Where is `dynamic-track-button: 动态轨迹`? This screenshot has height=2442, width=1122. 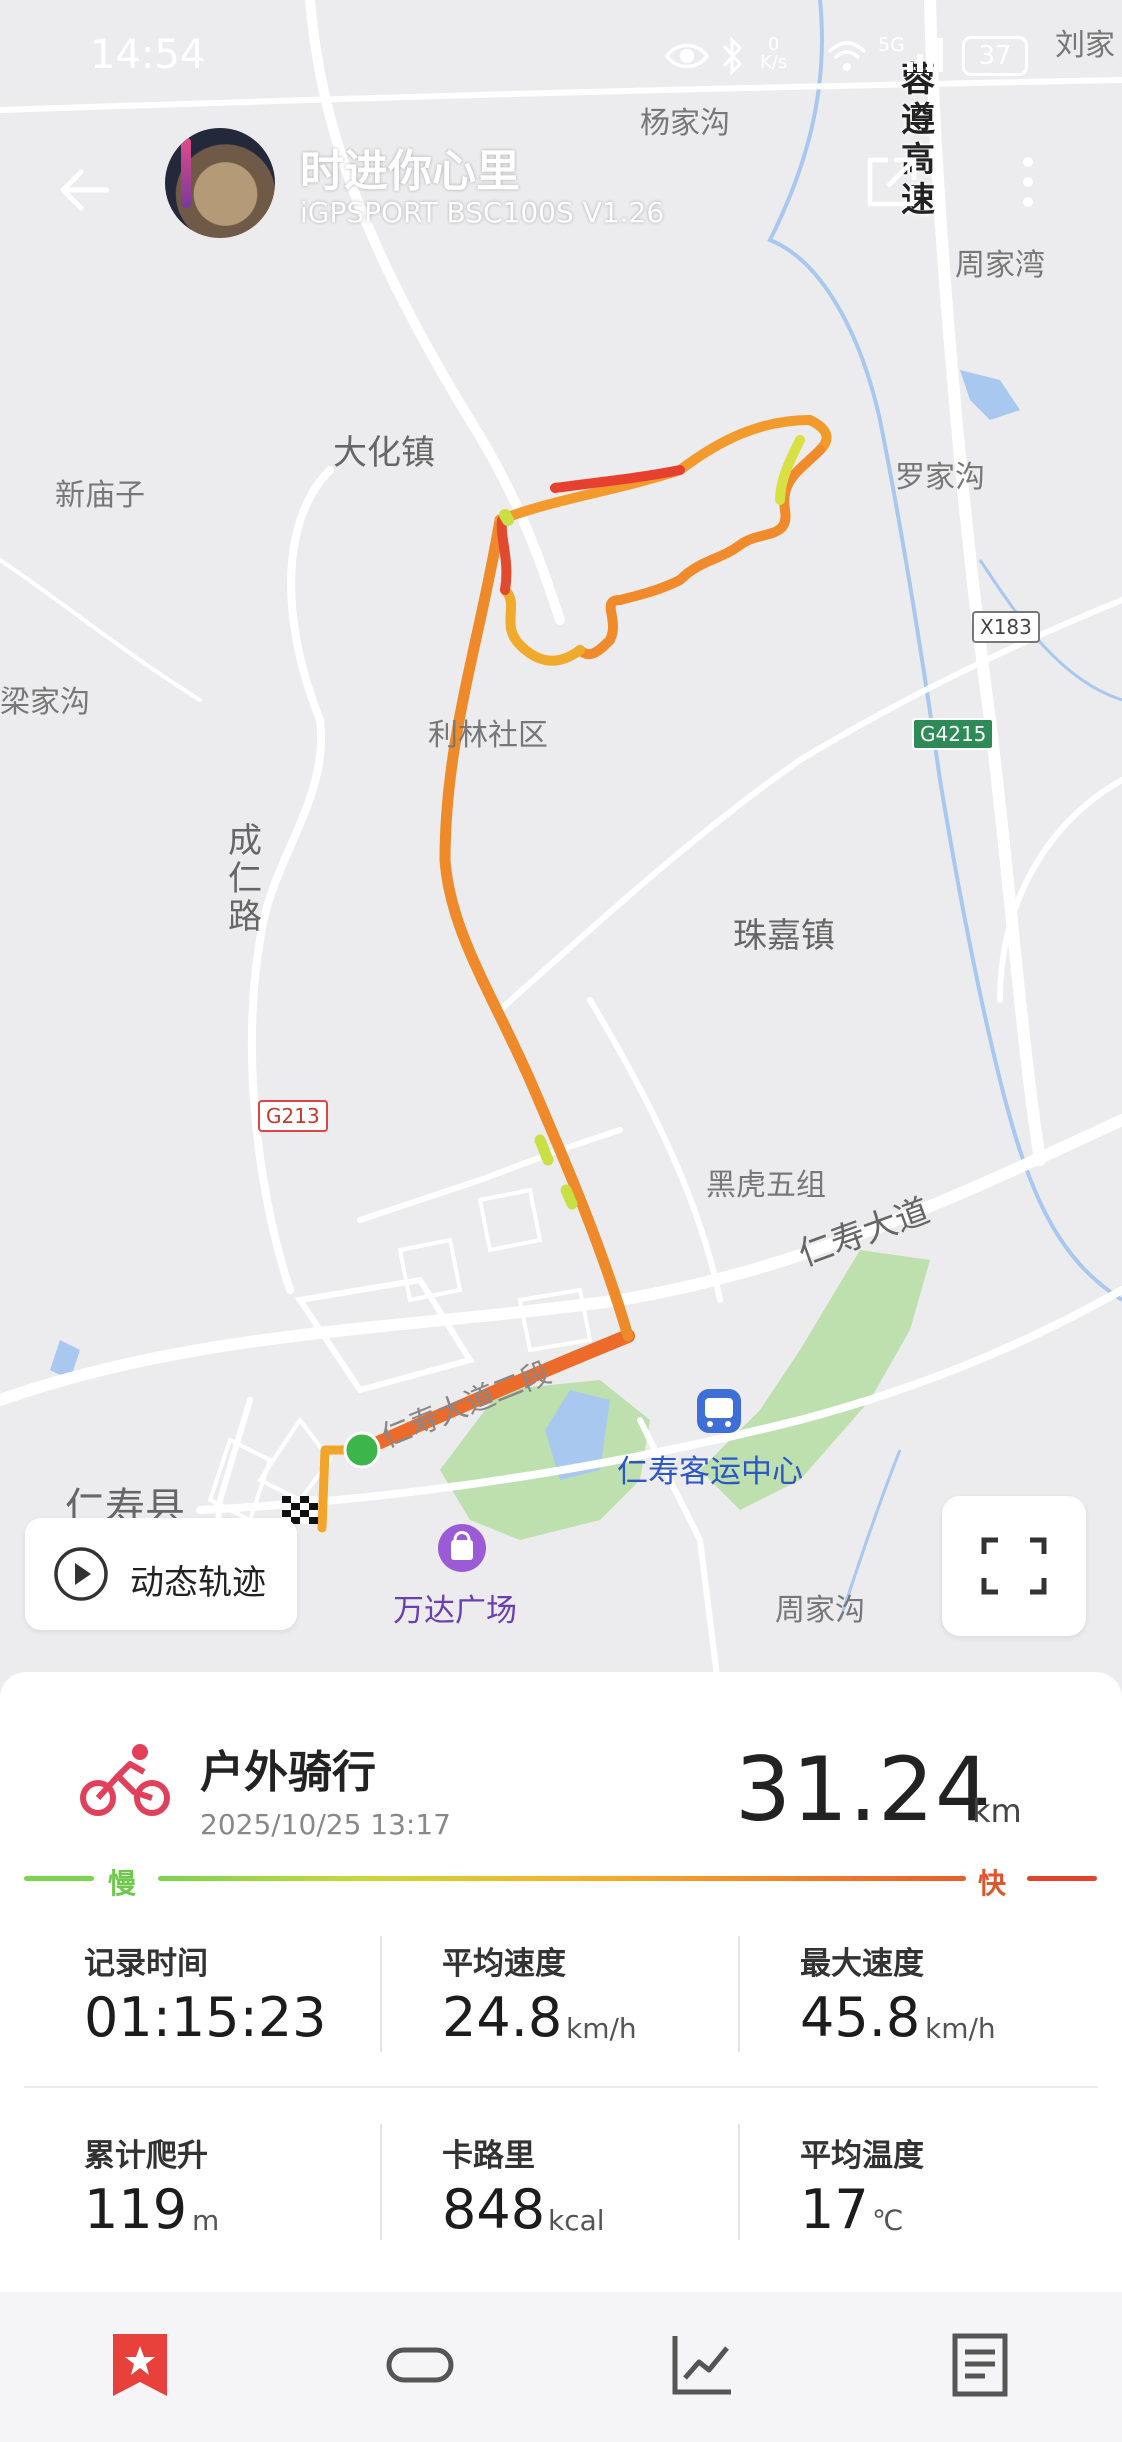 dynamic-track-button: 动态轨迹 is located at coordinates (161, 1574).